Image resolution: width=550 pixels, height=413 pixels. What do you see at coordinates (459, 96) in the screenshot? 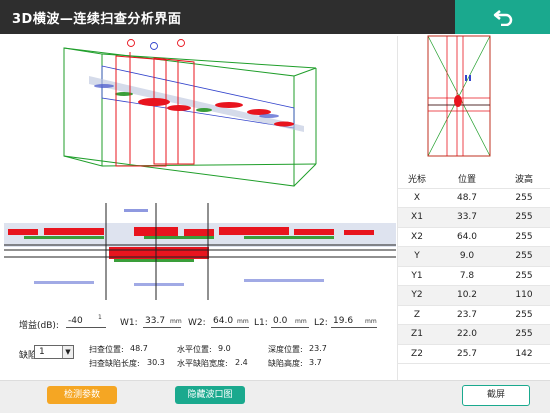
I see `top-view` at bounding box center [459, 96].